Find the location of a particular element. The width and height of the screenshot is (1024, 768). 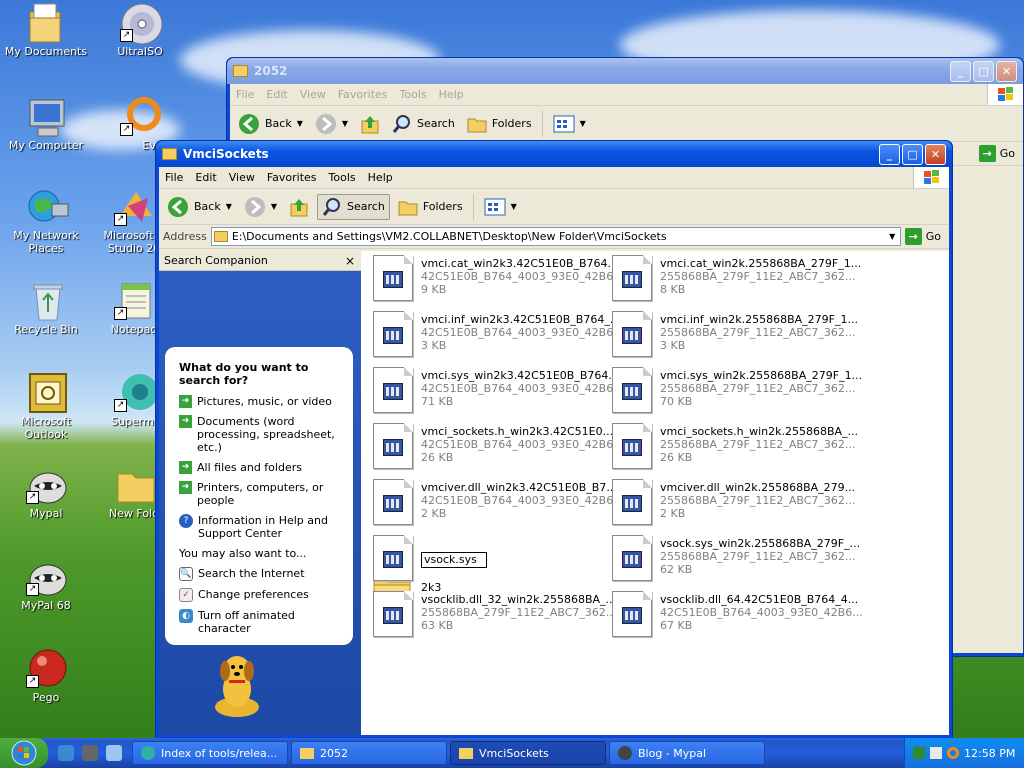

title-bar: 2052 _ □ ✕ is located at coordinates (625, 71).